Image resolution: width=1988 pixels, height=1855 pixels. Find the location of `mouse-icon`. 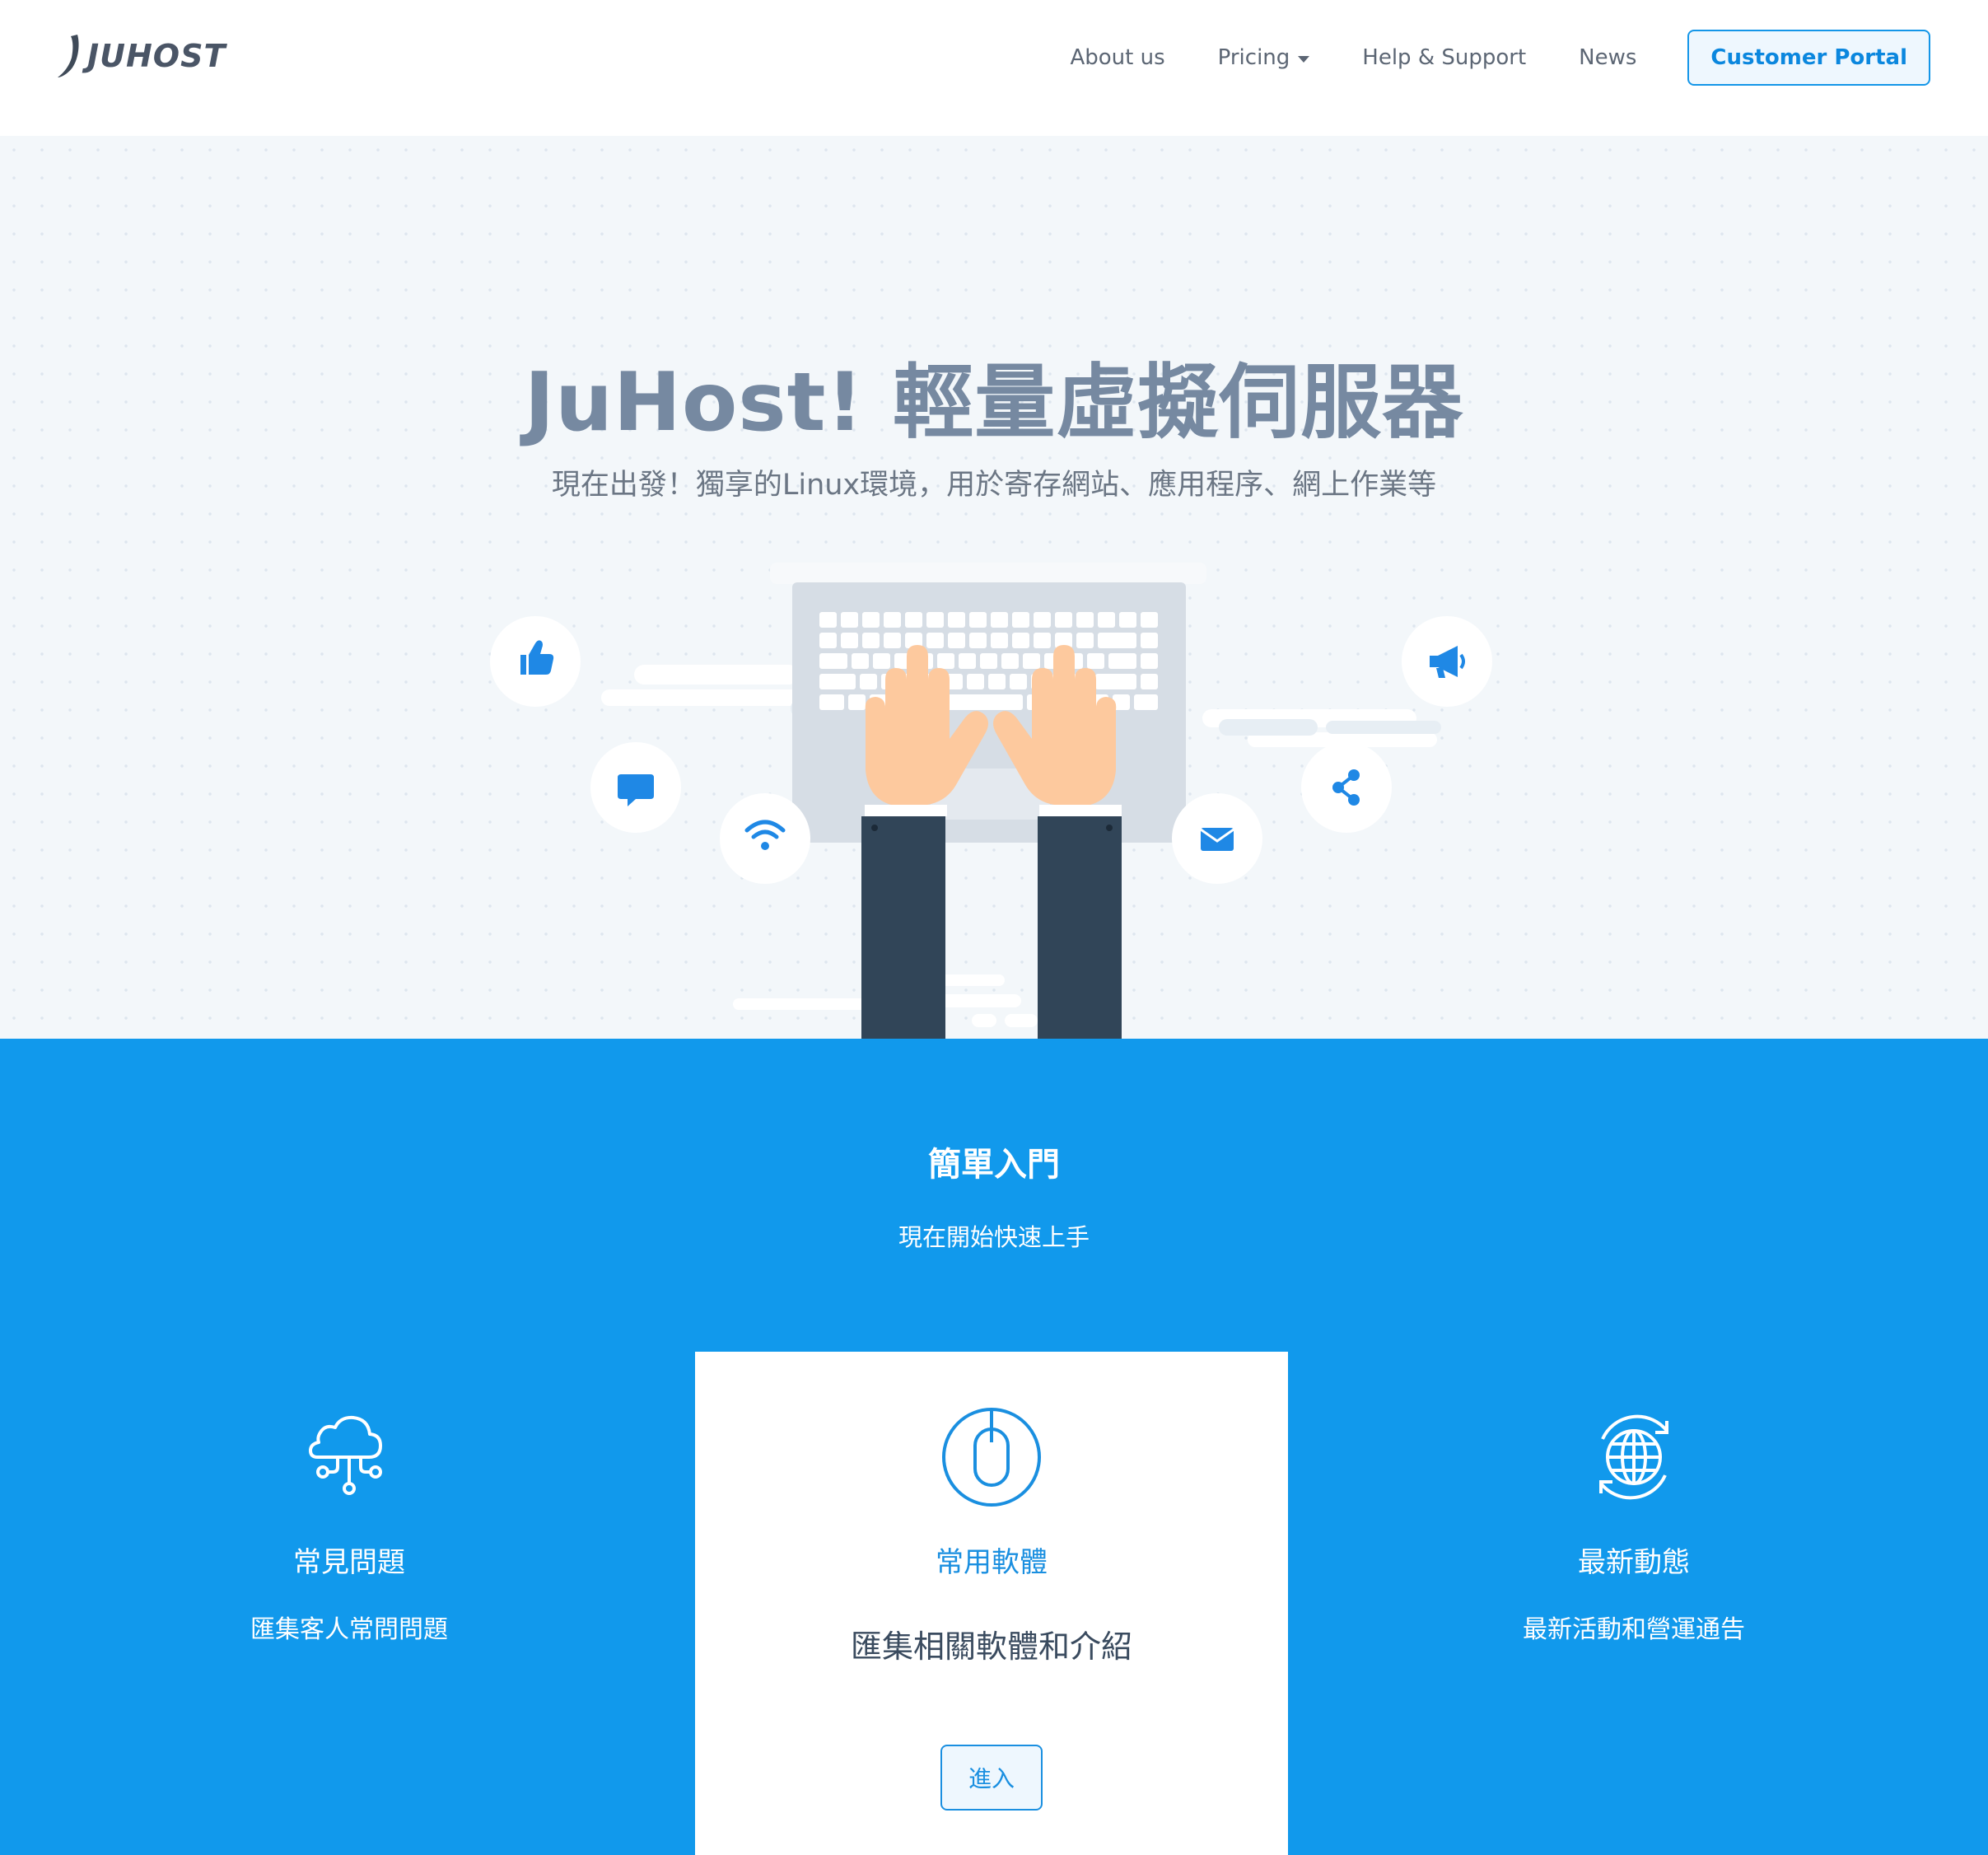

mouse-icon is located at coordinates (991, 1457).